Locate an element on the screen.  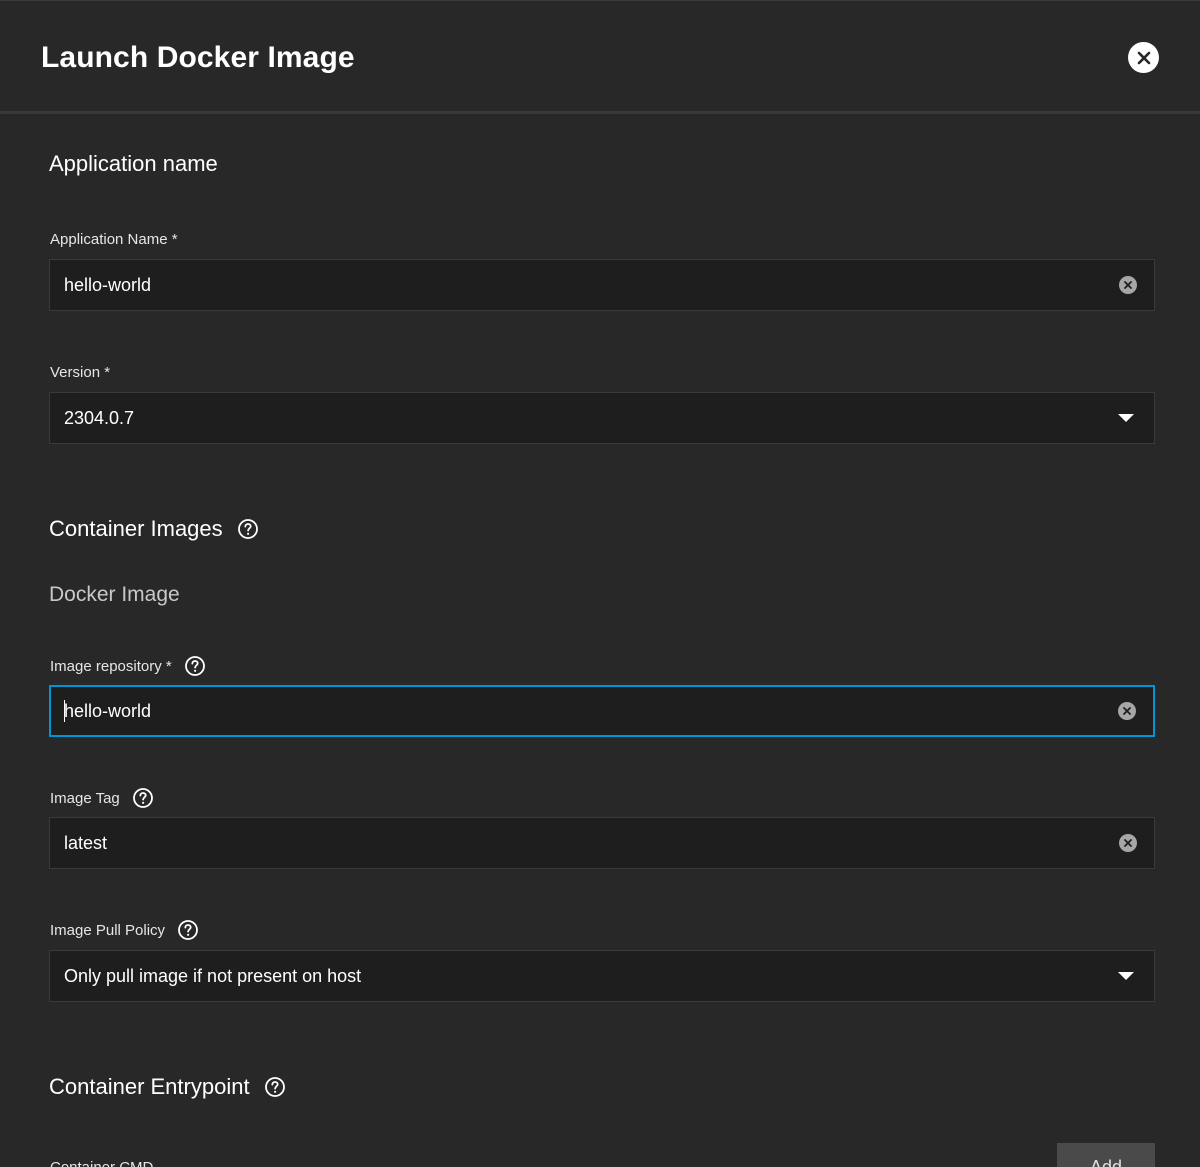
image-tag-value: latest is located at coordinates (86, 842).